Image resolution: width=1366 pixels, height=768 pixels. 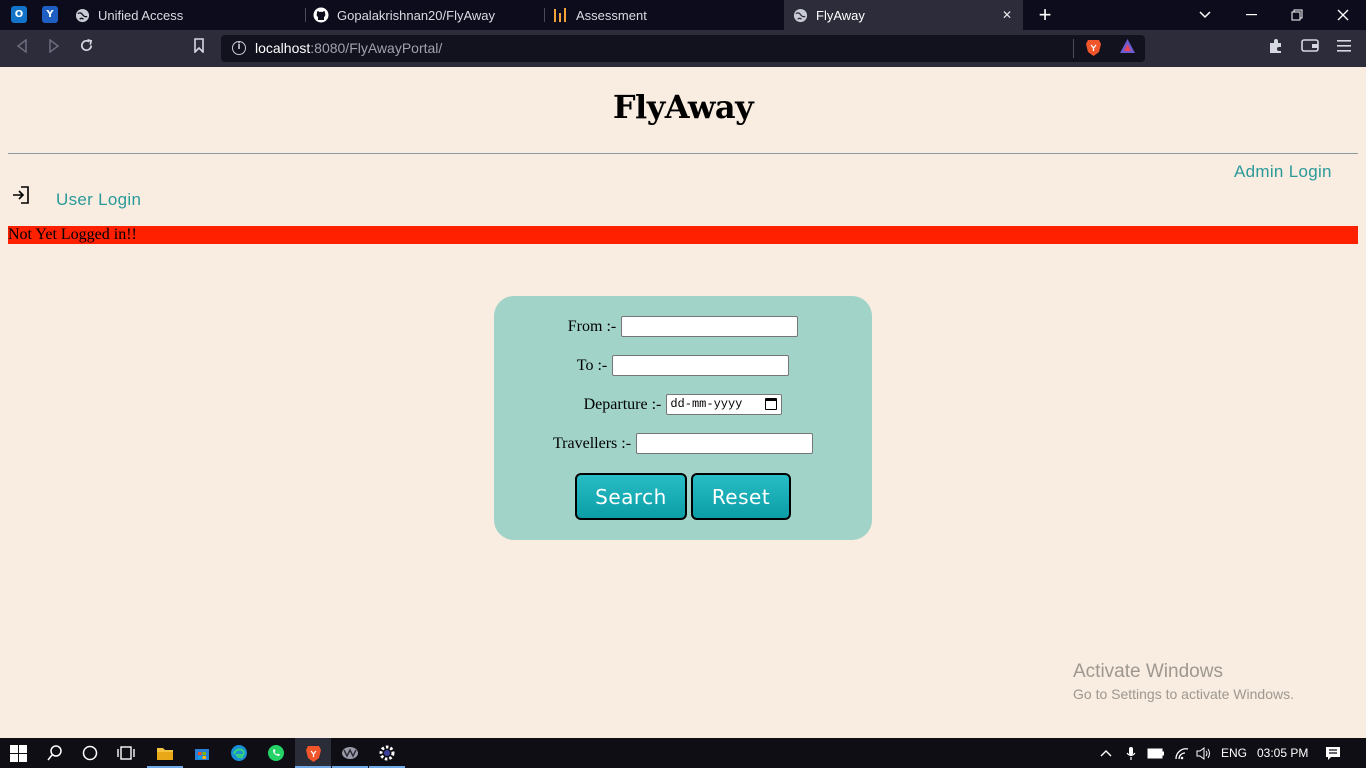 What do you see at coordinates (1106, 753) in the screenshot?
I see `tray-chevron-up-icon` at bounding box center [1106, 753].